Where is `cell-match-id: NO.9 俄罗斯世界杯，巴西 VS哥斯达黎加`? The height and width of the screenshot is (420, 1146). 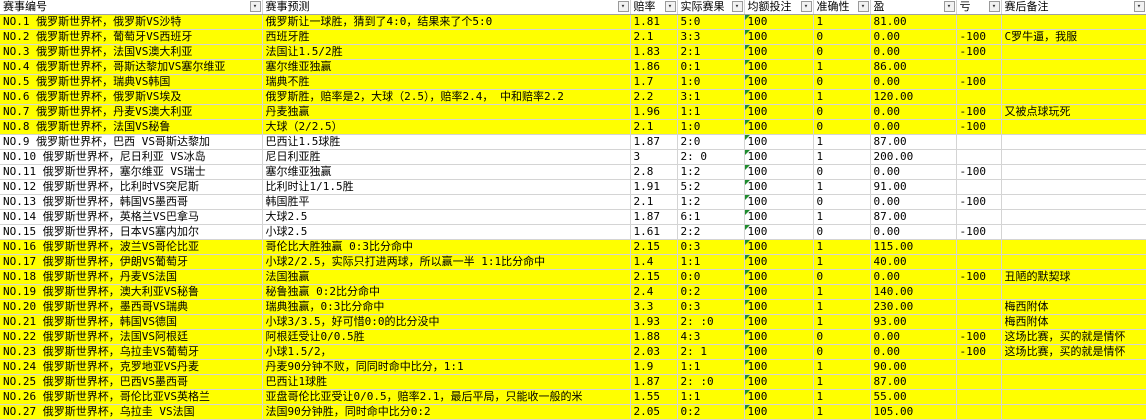 cell-match-id: NO.9 俄罗斯世界杯，巴西 VS哥斯达黎加 is located at coordinates (131, 142).